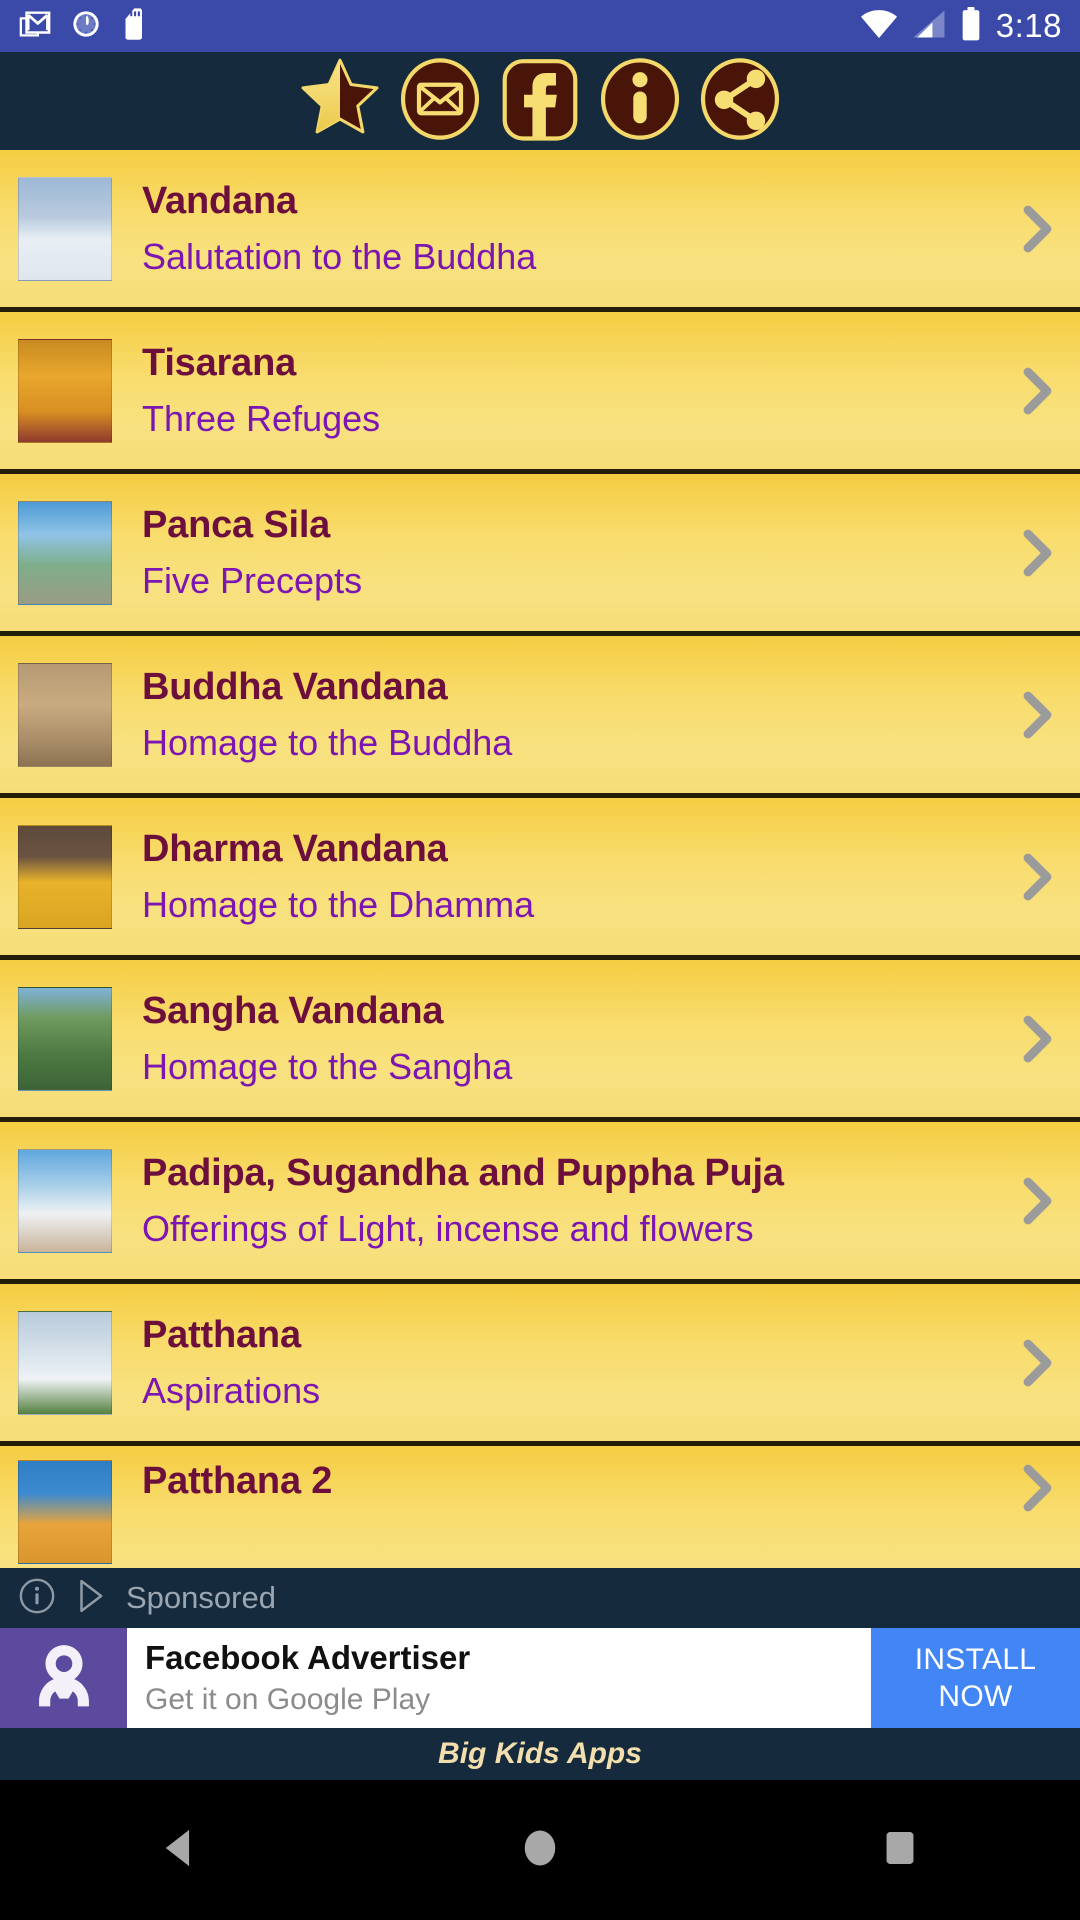  What do you see at coordinates (975, 1678) in the screenshot?
I see `install-now-button: INSTALL NOW` at bounding box center [975, 1678].